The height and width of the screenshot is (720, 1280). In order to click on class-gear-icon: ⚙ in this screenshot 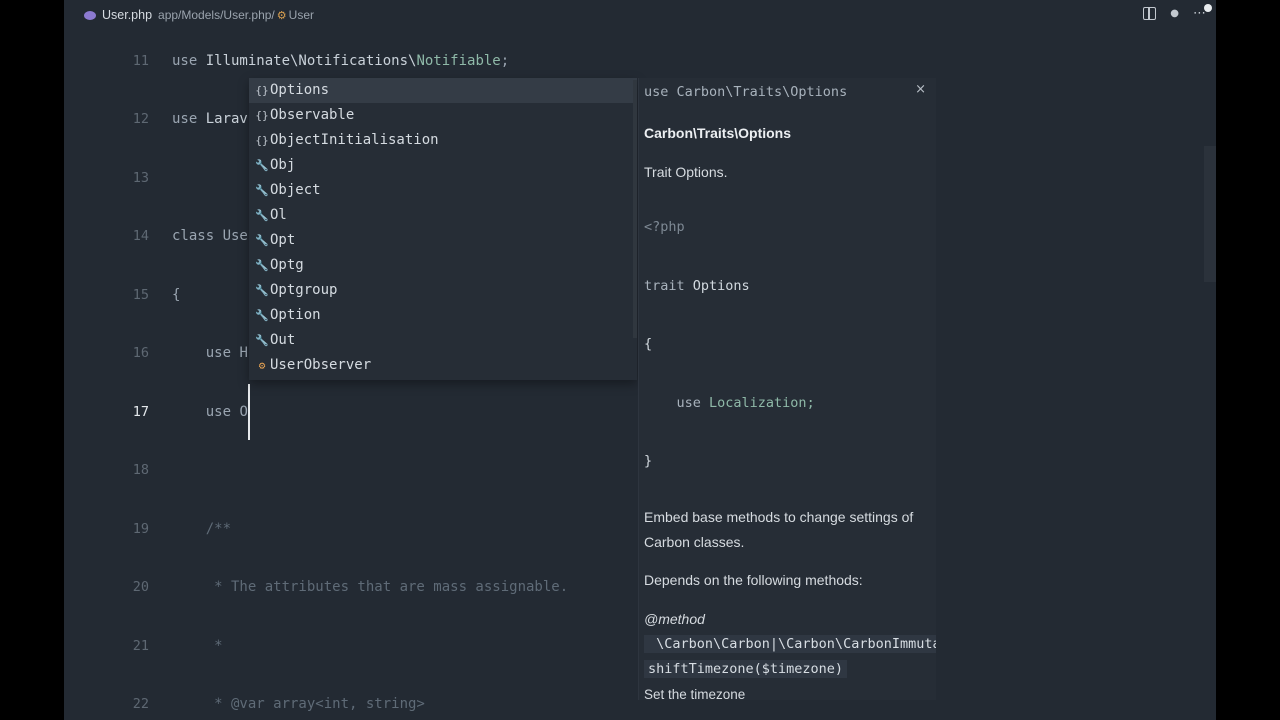, I will do `click(262, 365)`.